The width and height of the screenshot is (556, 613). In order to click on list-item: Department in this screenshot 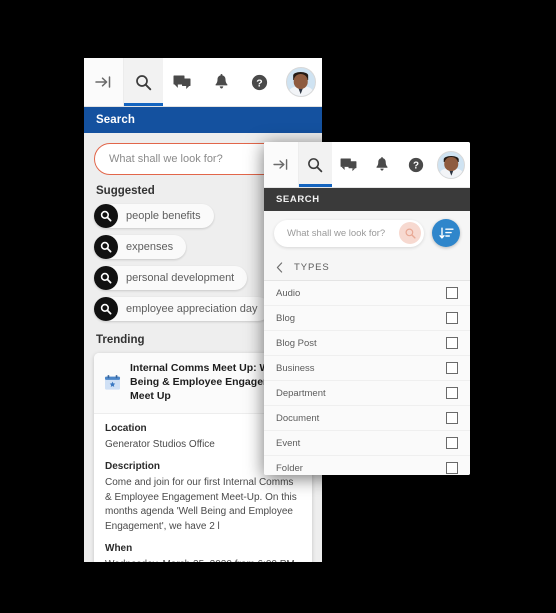, I will do `click(367, 393)`.